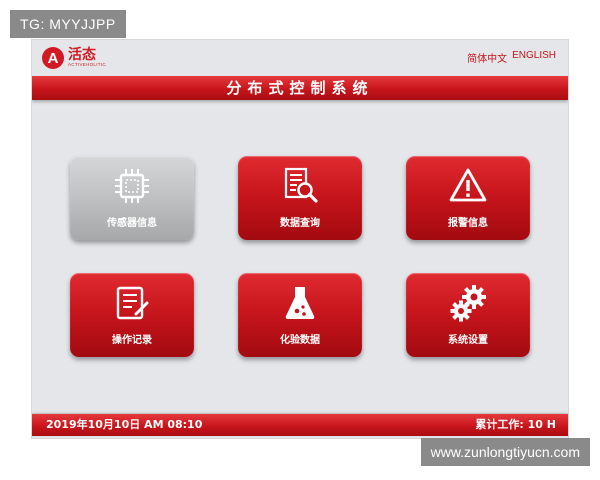  What do you see at coordinates (487, 57) in the screenshot?
I see `language-chinese-link: 简体中文` at bounding box center [487, 57].